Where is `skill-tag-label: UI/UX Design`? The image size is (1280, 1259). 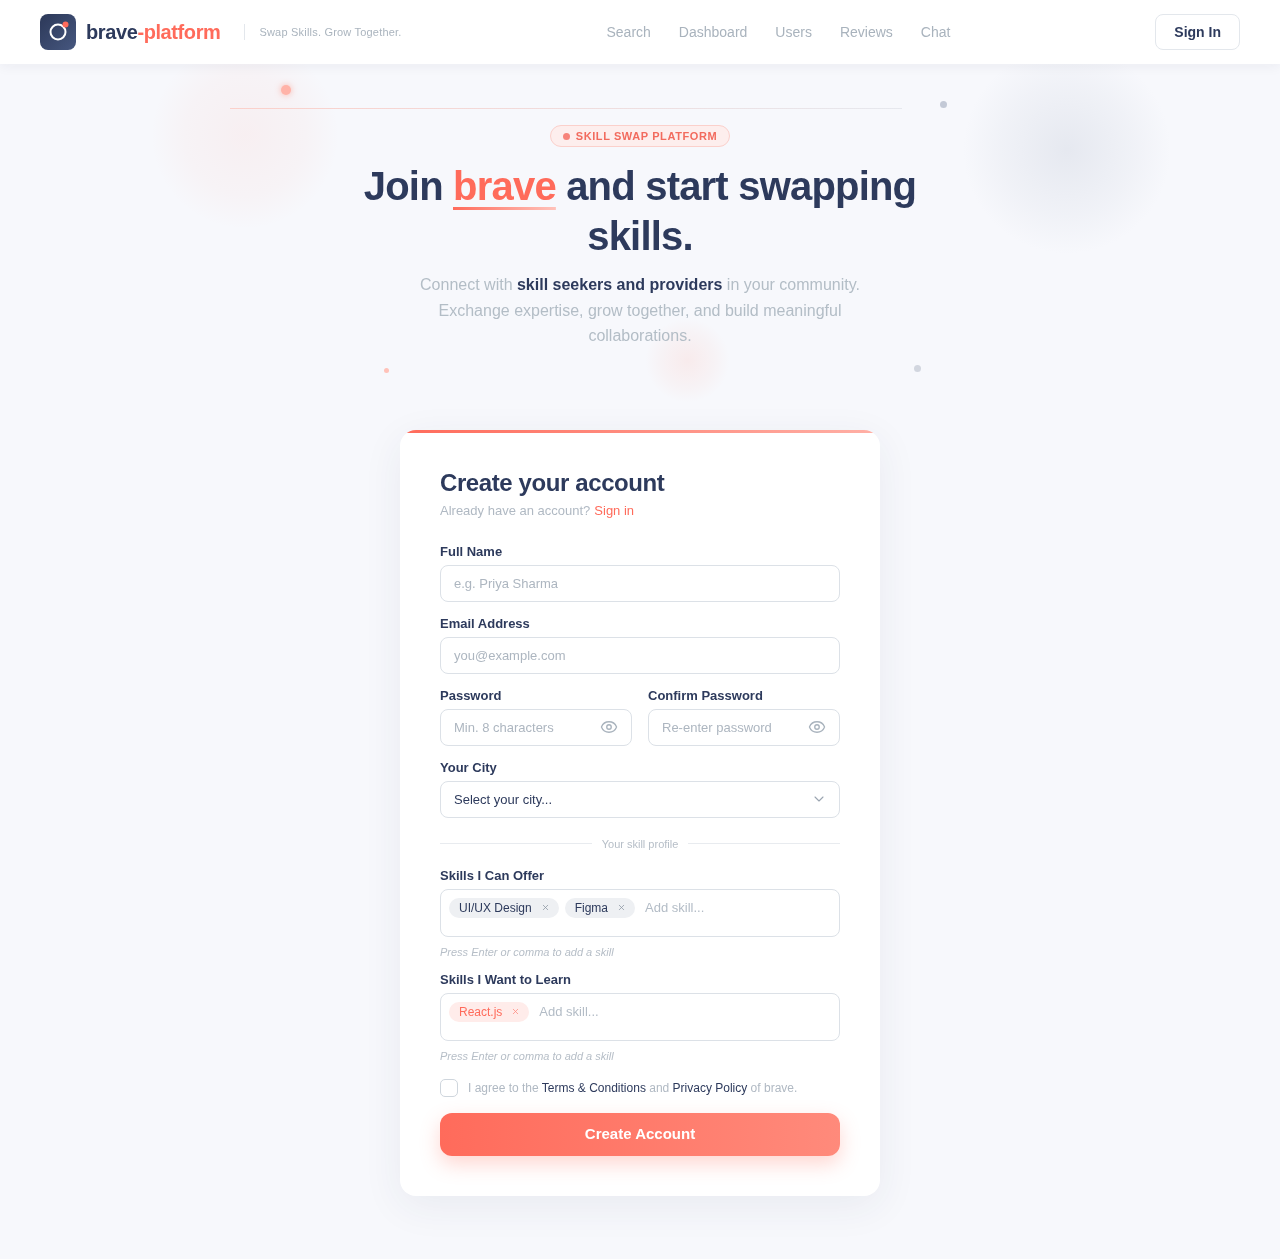
skill-tag-label: UI/UX Design is located at coordinates (495, 907).